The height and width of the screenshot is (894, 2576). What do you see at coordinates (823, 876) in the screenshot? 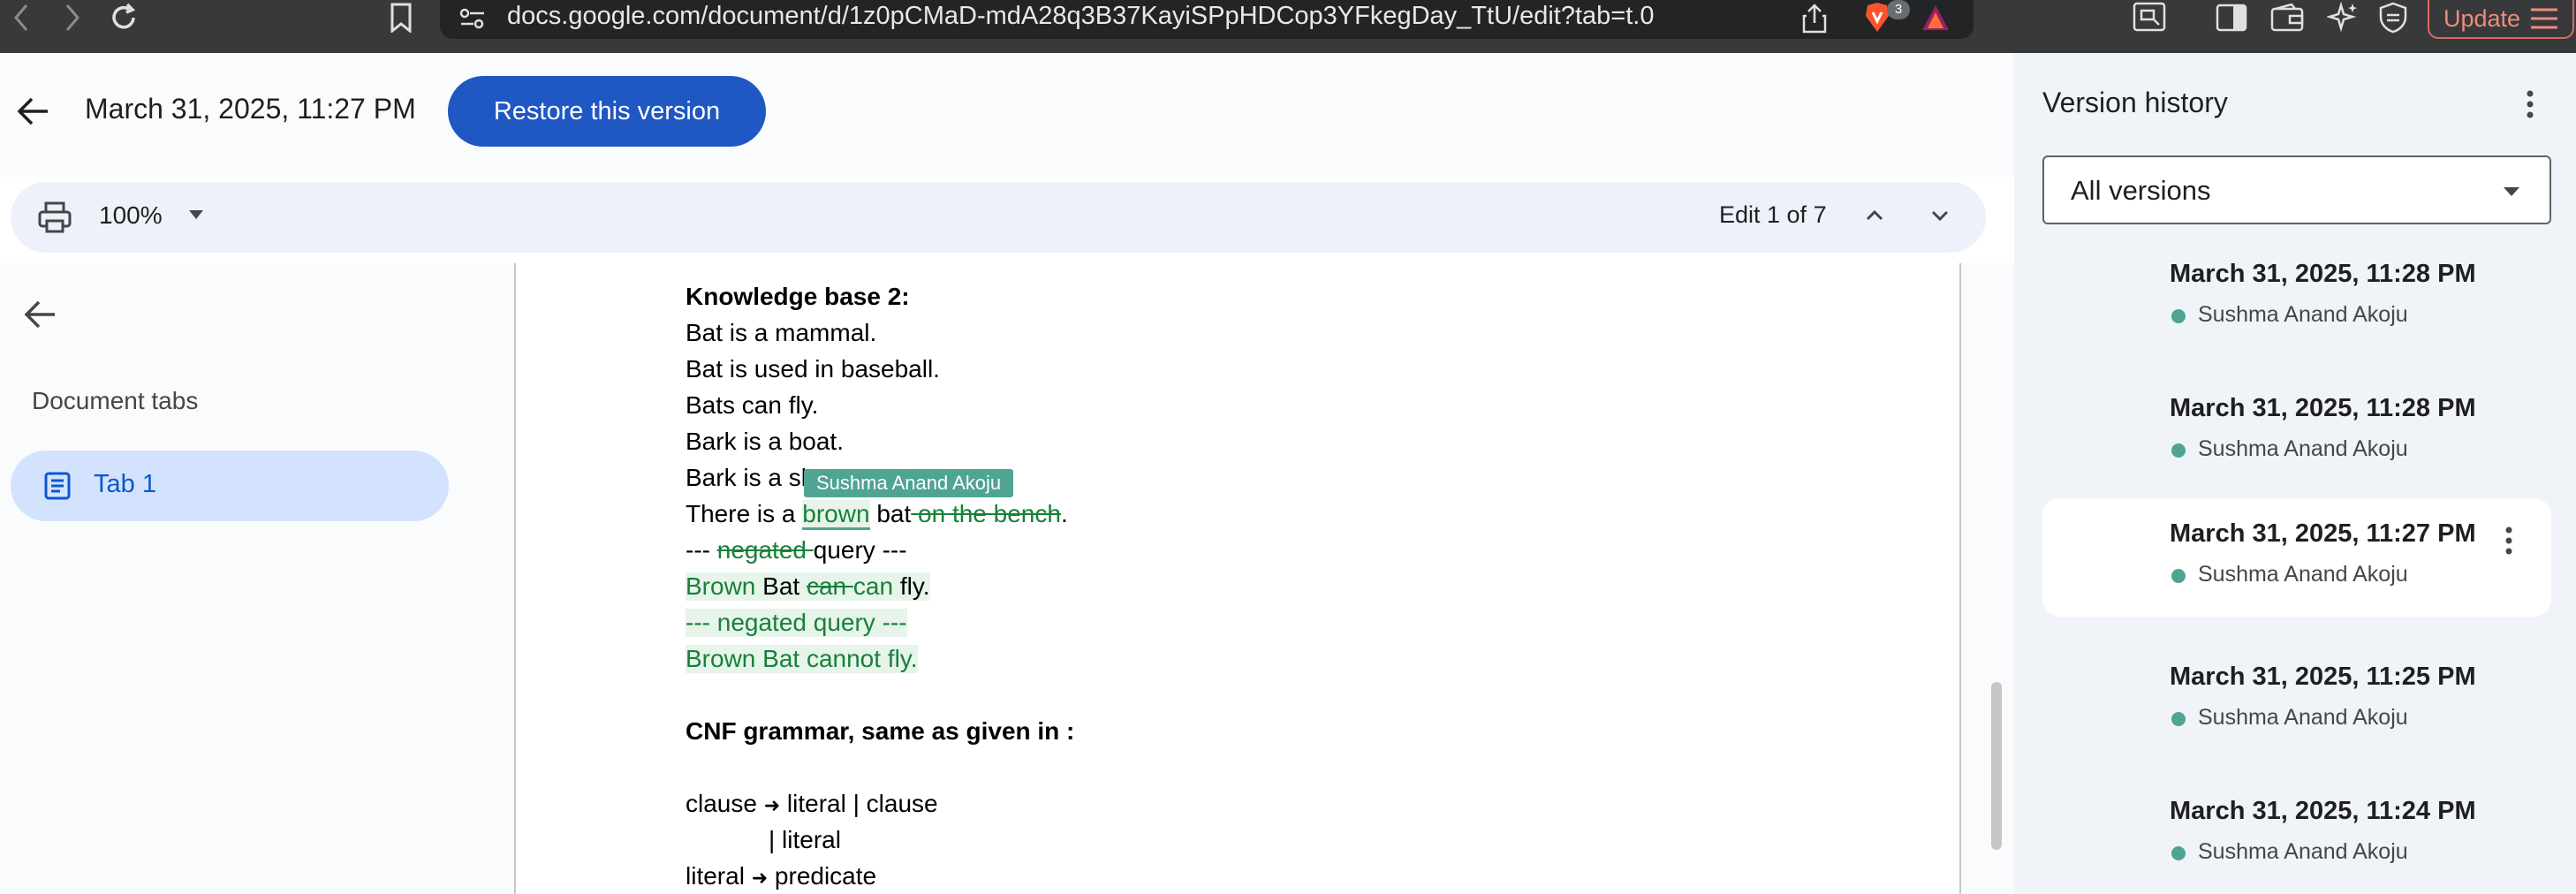
I see `text-run: predicate` at bounding box center [823, 876].